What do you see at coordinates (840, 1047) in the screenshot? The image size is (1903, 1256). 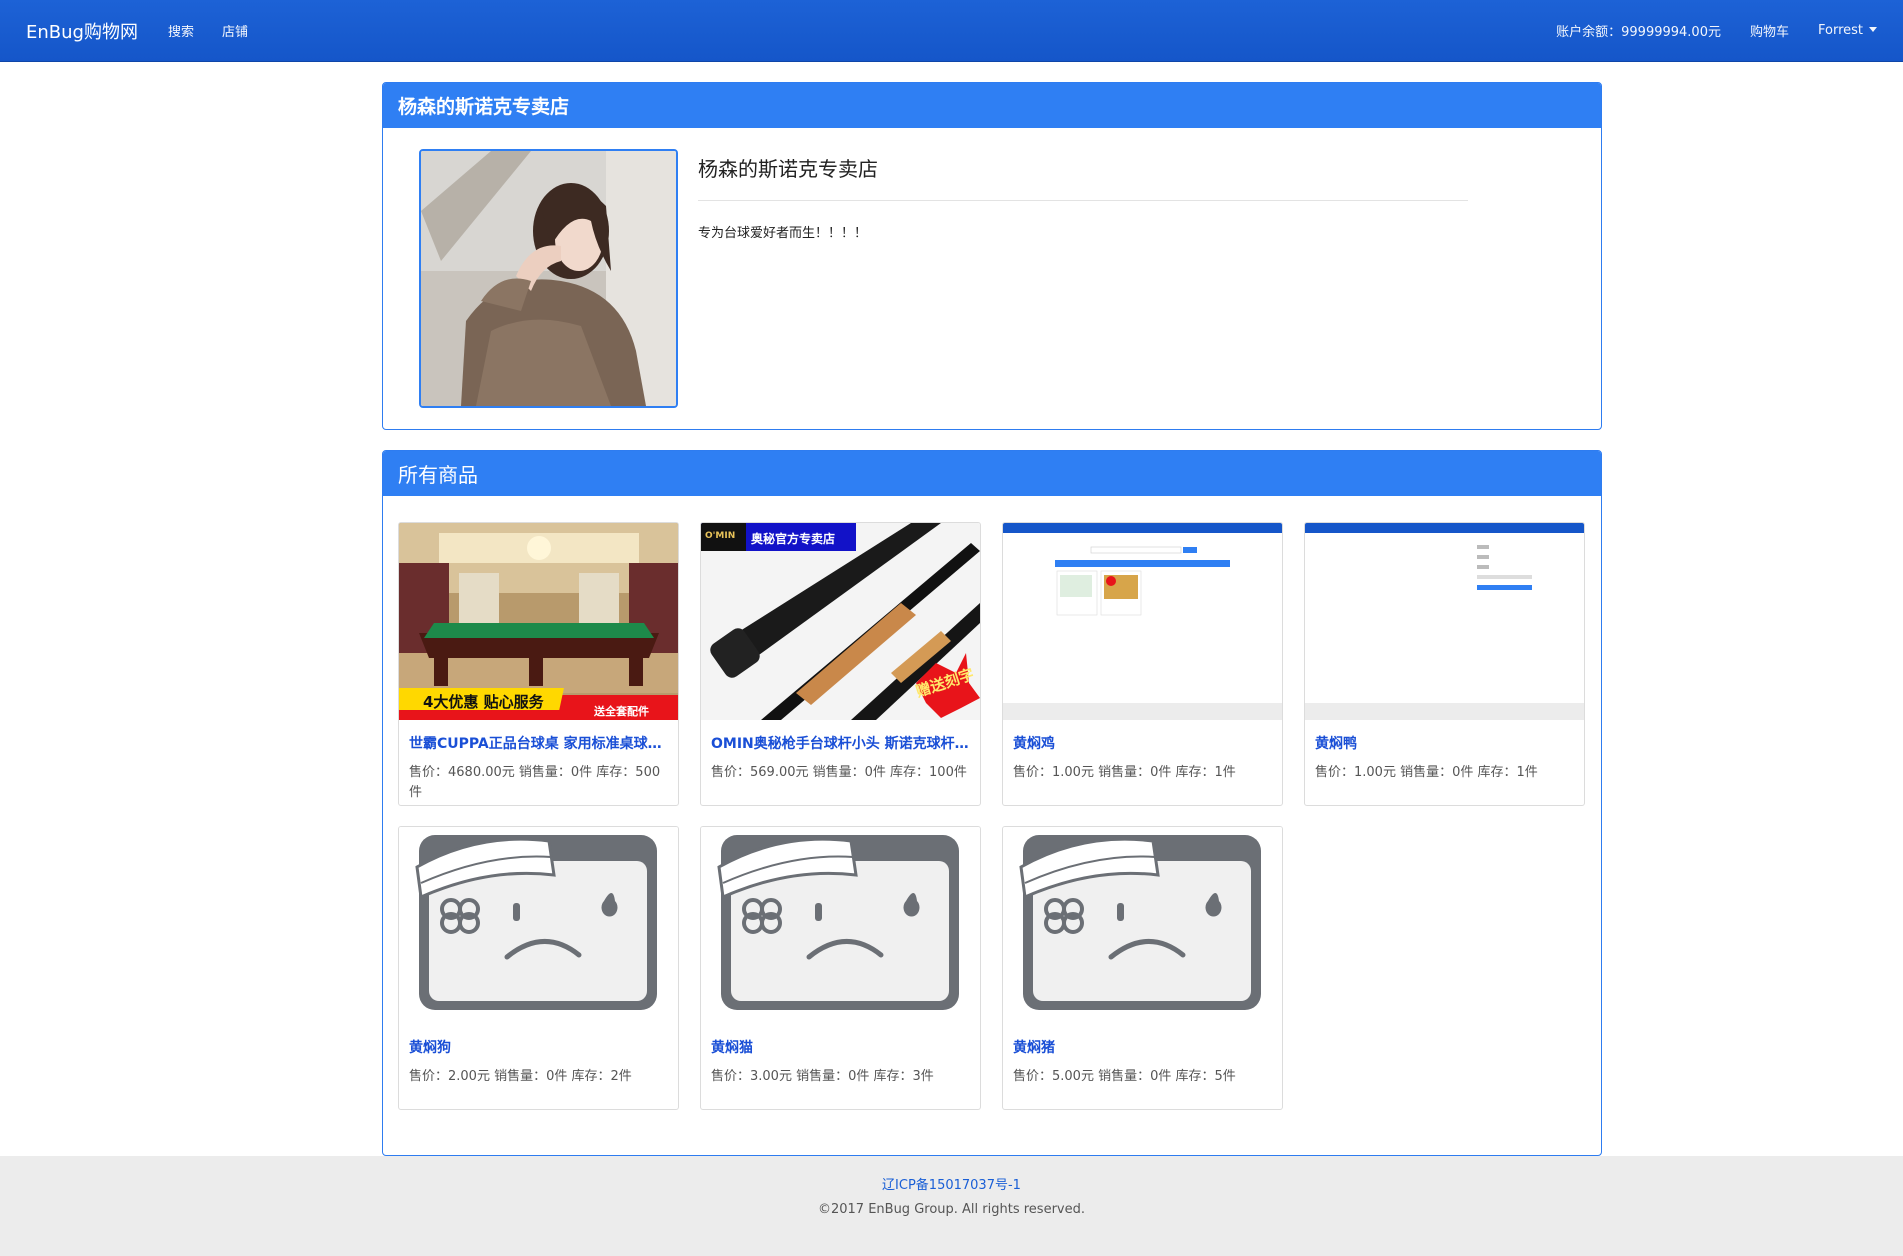 I see `product-title: 黄焖猫` at bounding box center [840, 1047].